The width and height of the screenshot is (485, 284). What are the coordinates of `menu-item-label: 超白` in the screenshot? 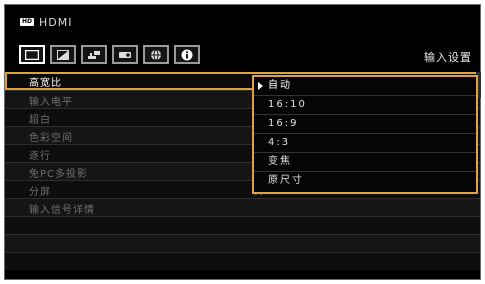 It's located at (40, 120).